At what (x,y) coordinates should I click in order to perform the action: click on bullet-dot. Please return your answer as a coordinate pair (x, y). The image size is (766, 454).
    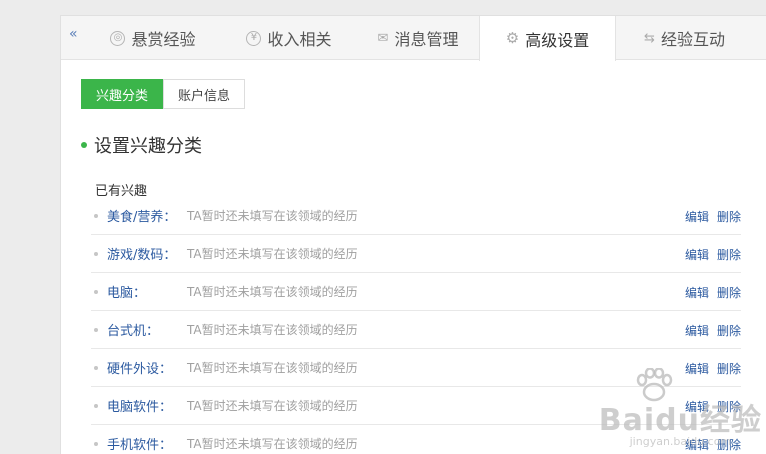
    Looking at the image, I should click on (84, 145).